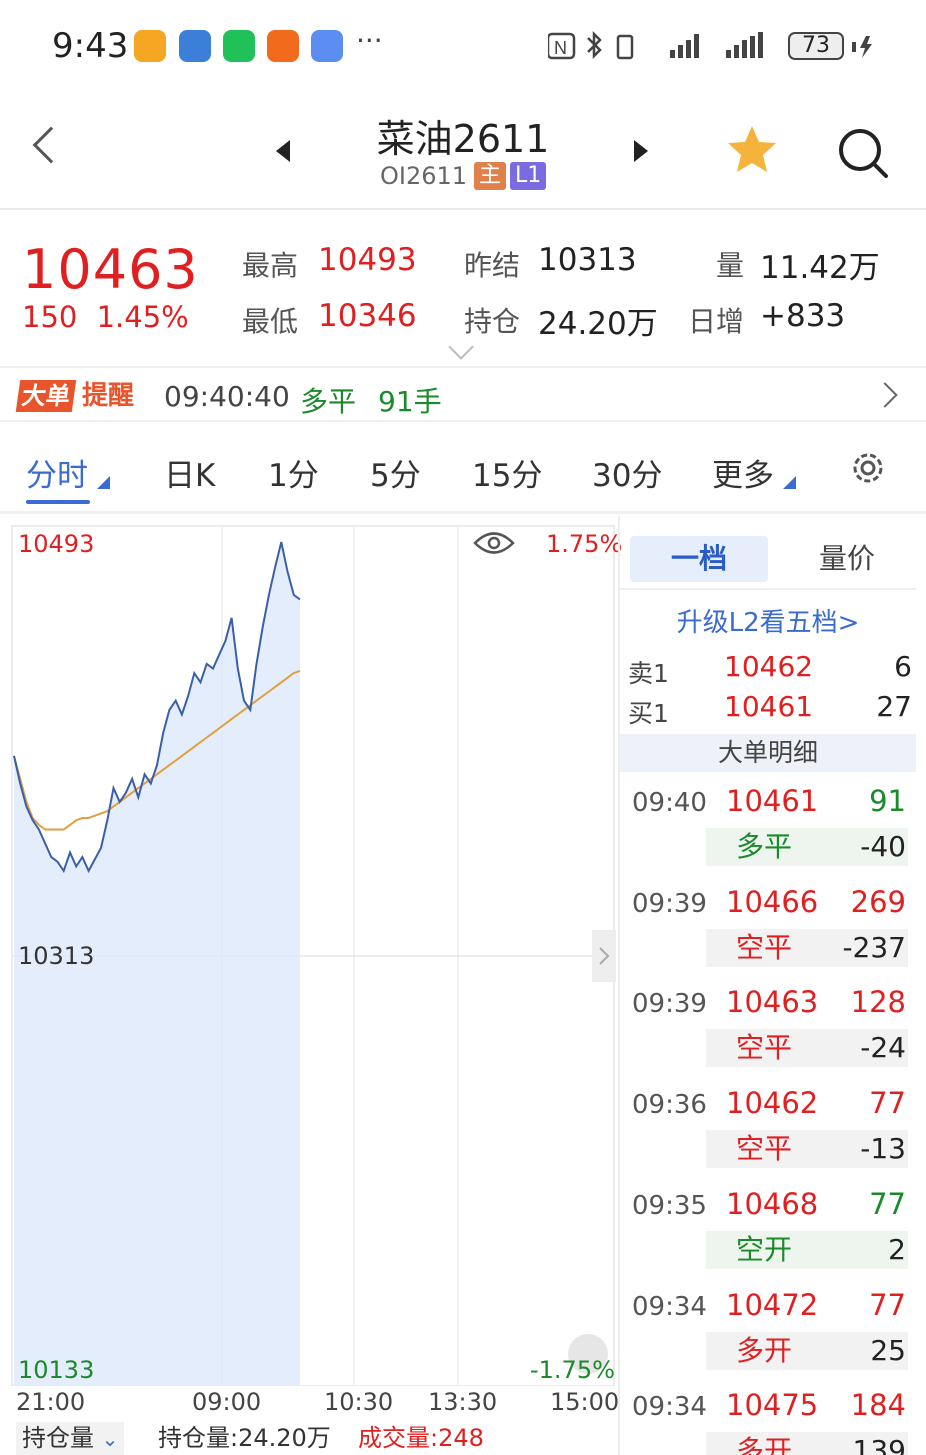 The height and width of the screenshot is (1455, 926). I want to click on tab-daily-k: 日K, so click(189, 472).